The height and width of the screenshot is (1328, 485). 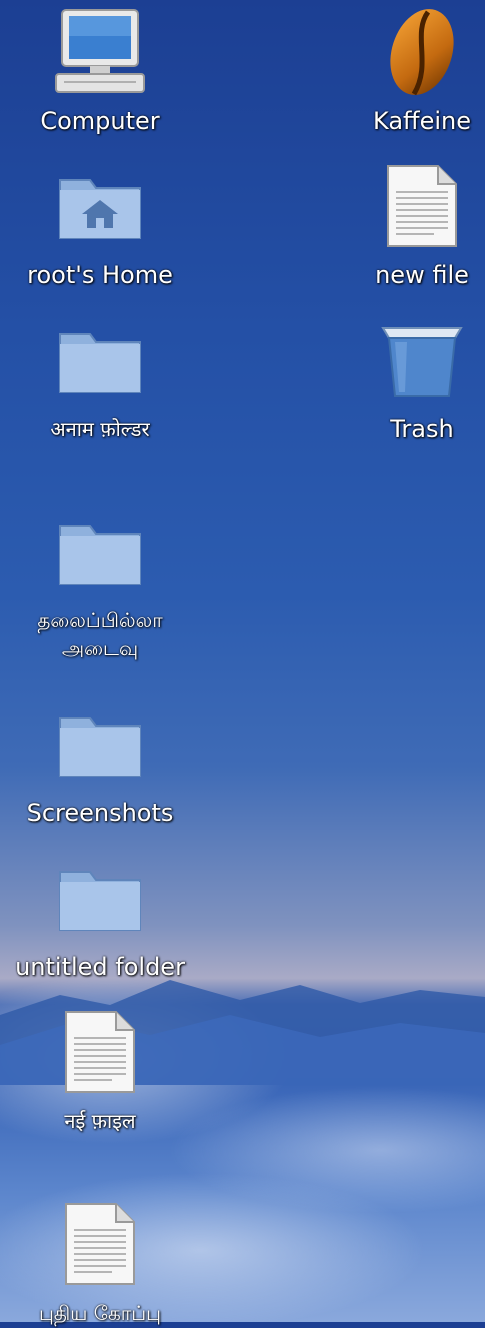 I want to click on desktop-icon-new-file: new file, so click(x=403, y=223).